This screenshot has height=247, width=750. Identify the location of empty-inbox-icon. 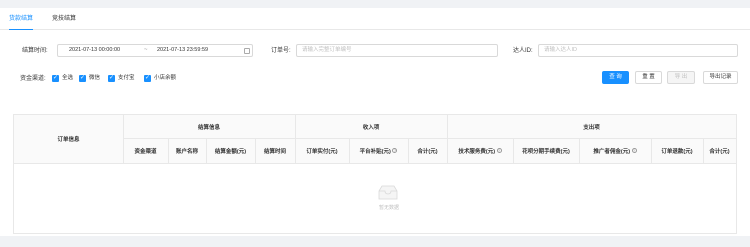
(388, 192).